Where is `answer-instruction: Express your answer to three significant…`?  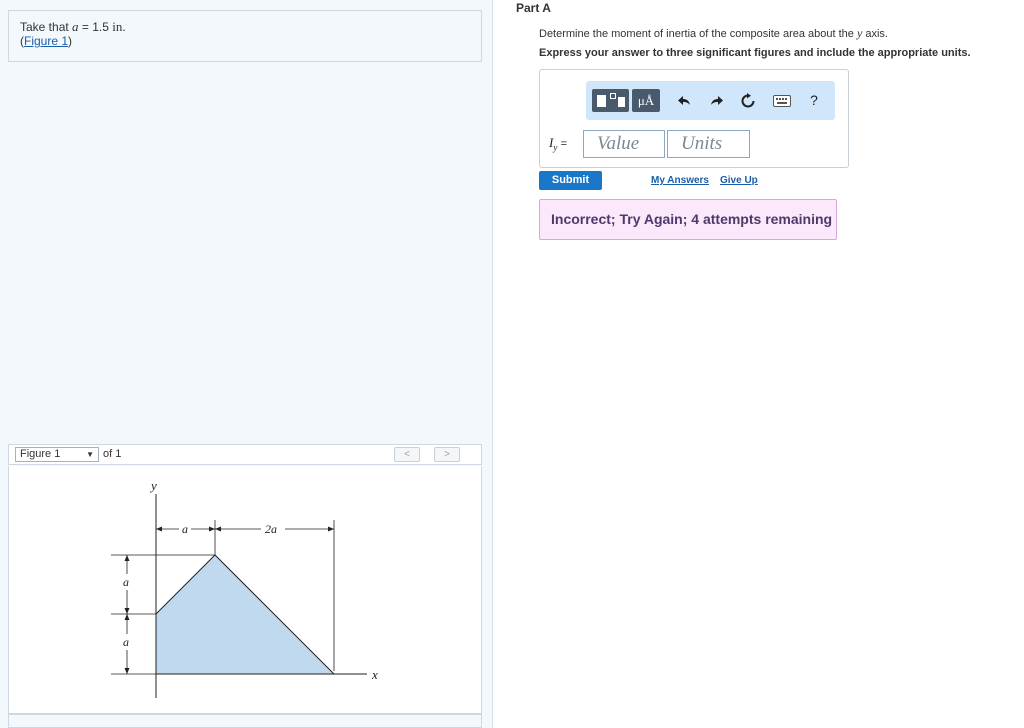 answer-instruction: Express your answer to three significant… is located at coordinates (755, 53).